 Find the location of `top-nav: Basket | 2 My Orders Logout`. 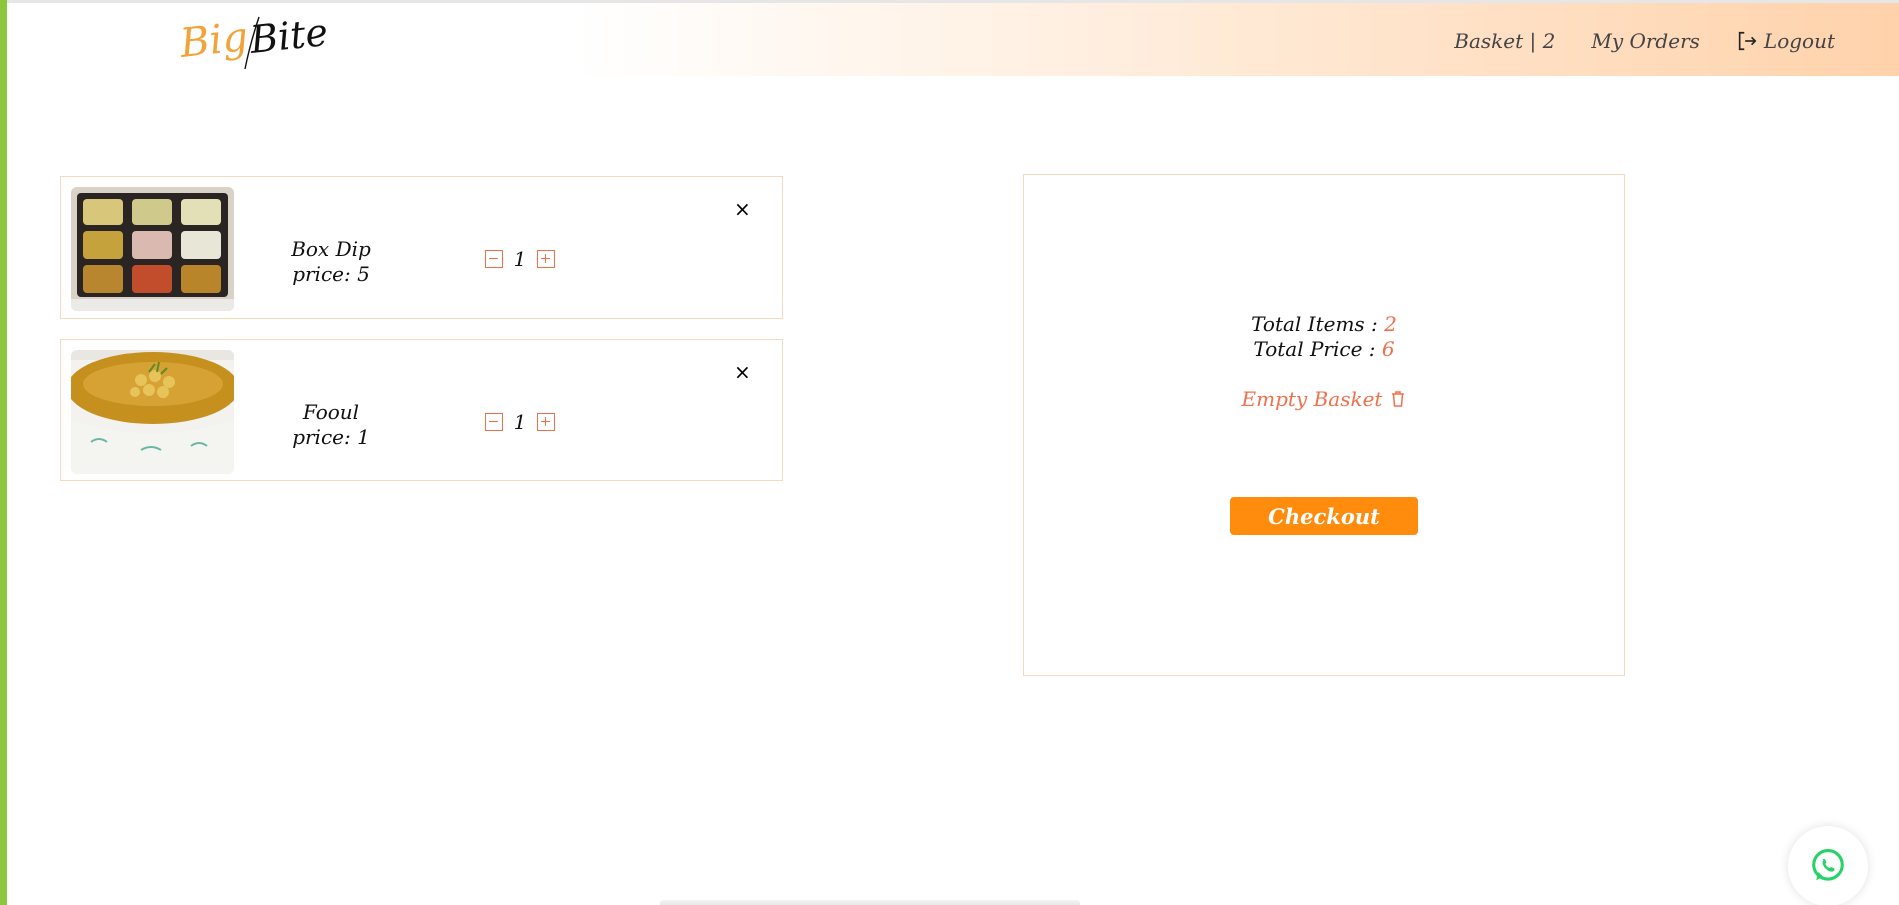

top-nav: Basket | 2 My Orders Logout is located at coordinates (1644, 41).